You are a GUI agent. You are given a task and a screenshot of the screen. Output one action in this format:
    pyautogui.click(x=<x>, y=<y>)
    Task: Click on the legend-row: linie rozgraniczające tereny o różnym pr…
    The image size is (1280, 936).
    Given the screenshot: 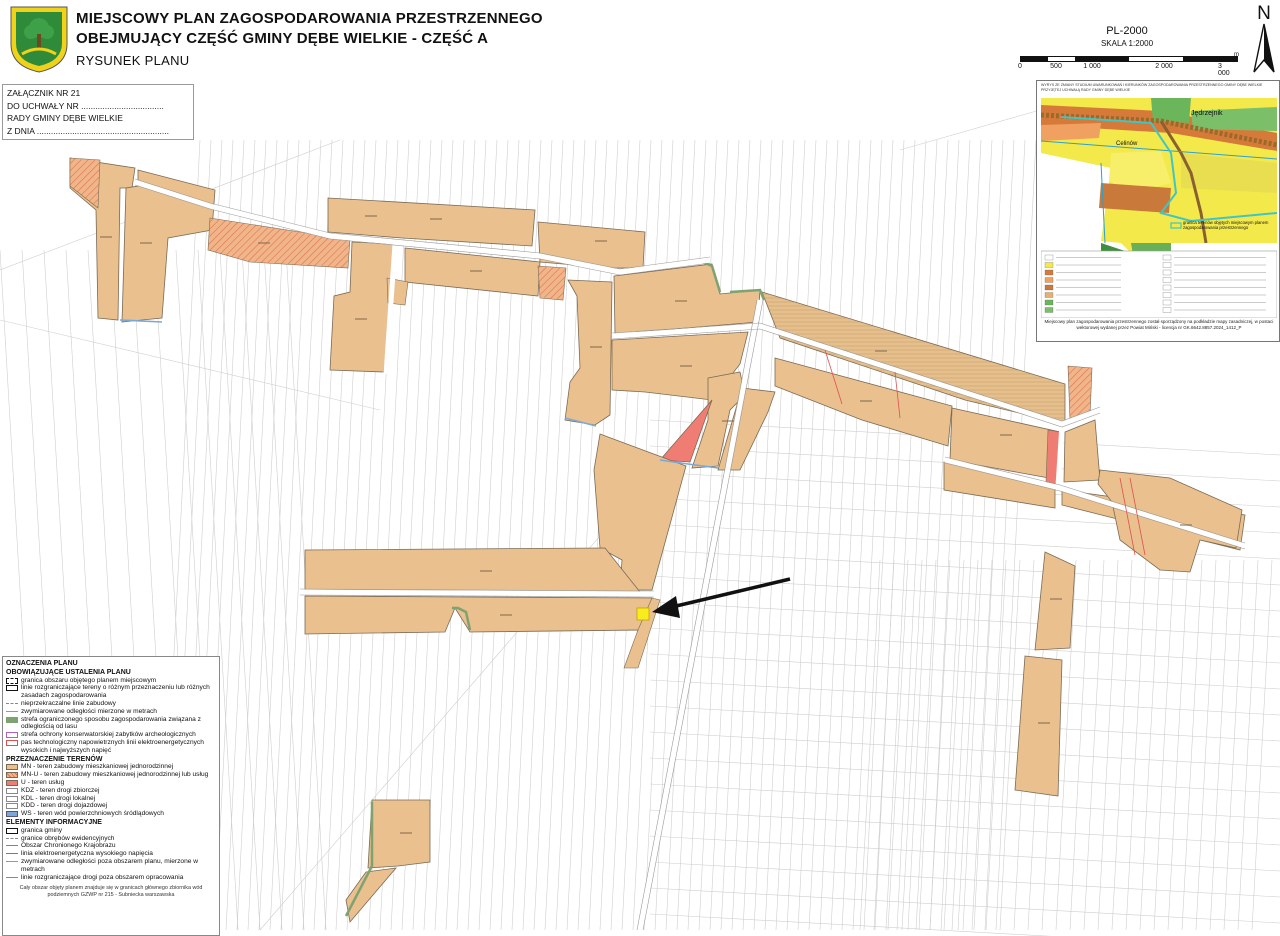 What is the action you would take?
    pyautogui.click(x=111, y=692)
    